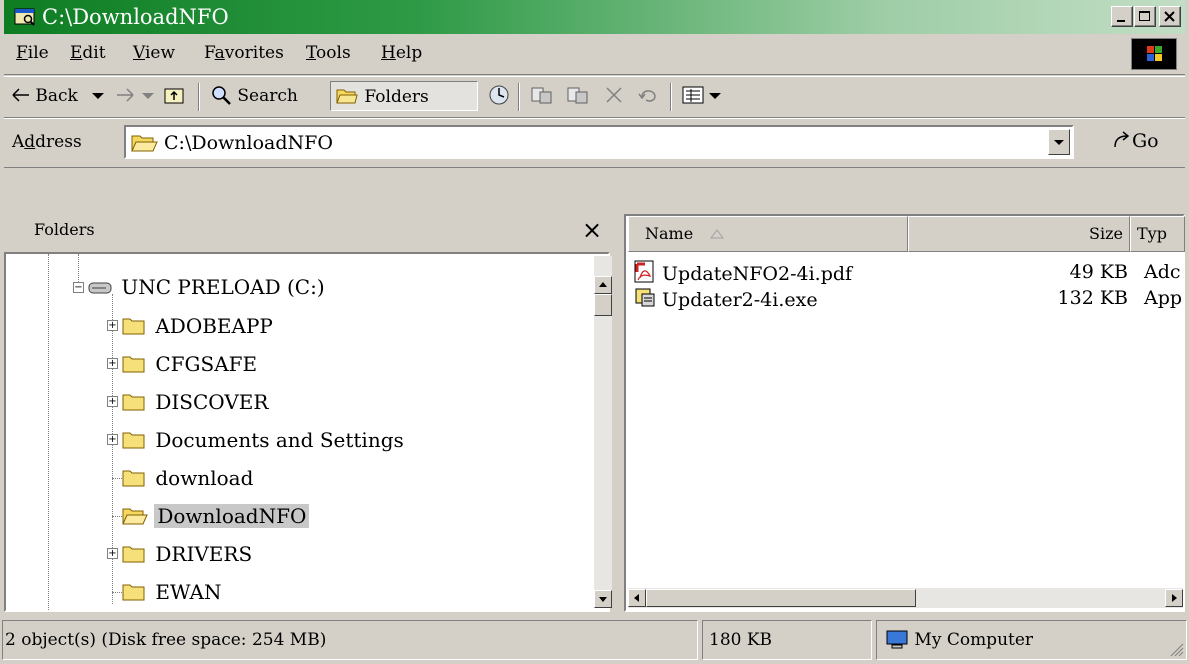 Image resolution: width=1189 pixels, height=664 pixels. I want to click on maximize-icon, so click(1144, 16).